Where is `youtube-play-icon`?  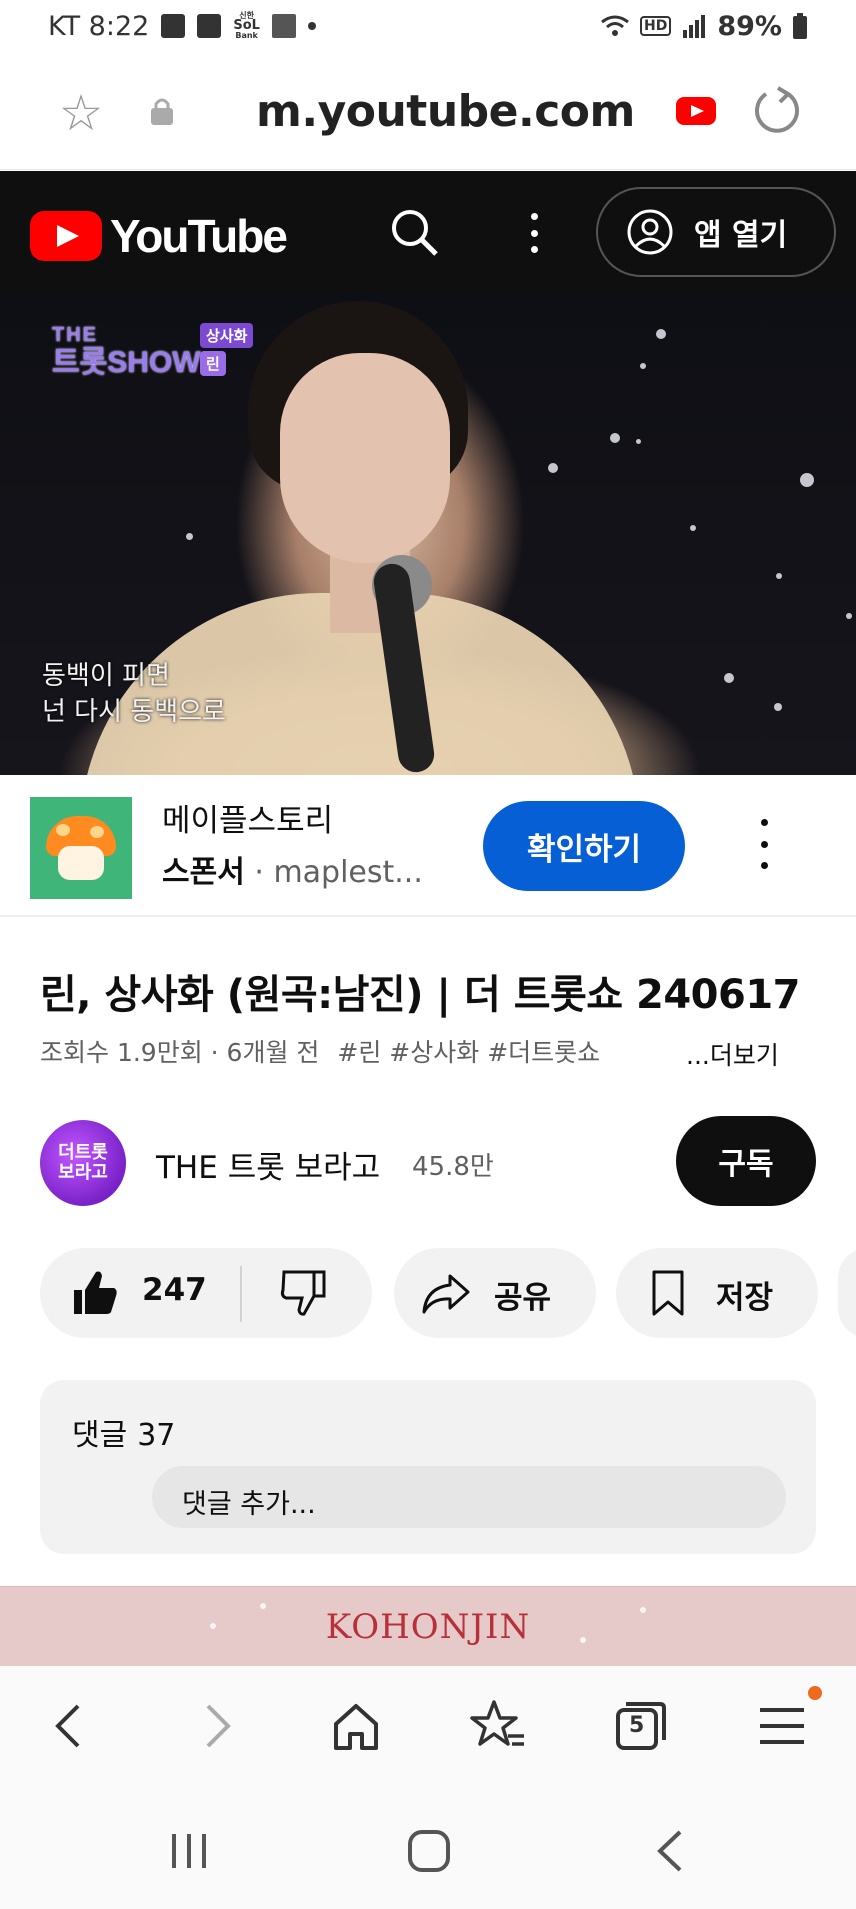 youtube-play-icon is located at coordinates (66, 236).